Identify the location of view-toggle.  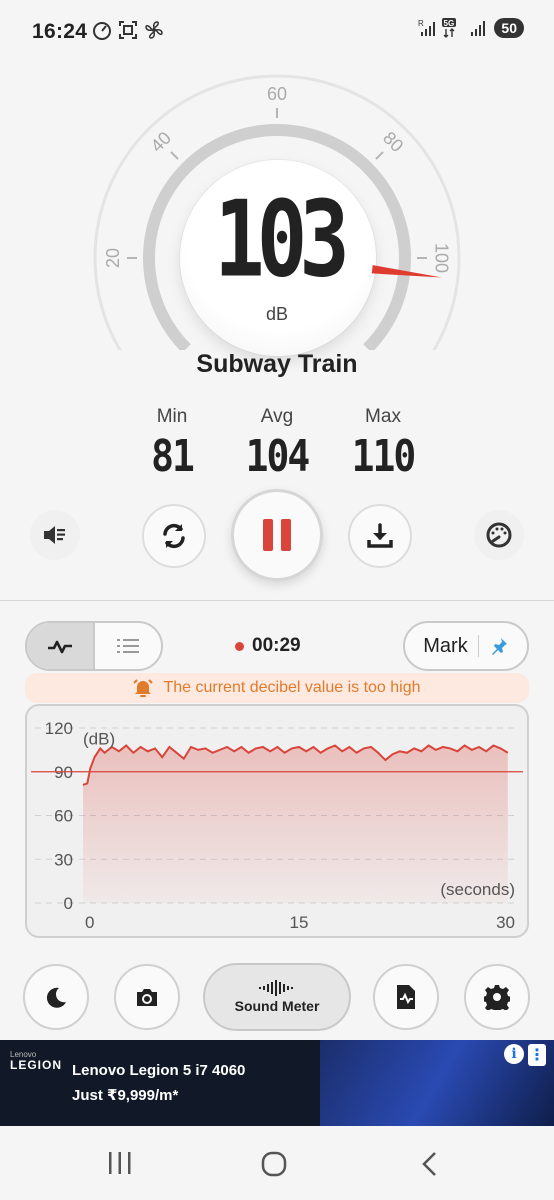
(94, 646).